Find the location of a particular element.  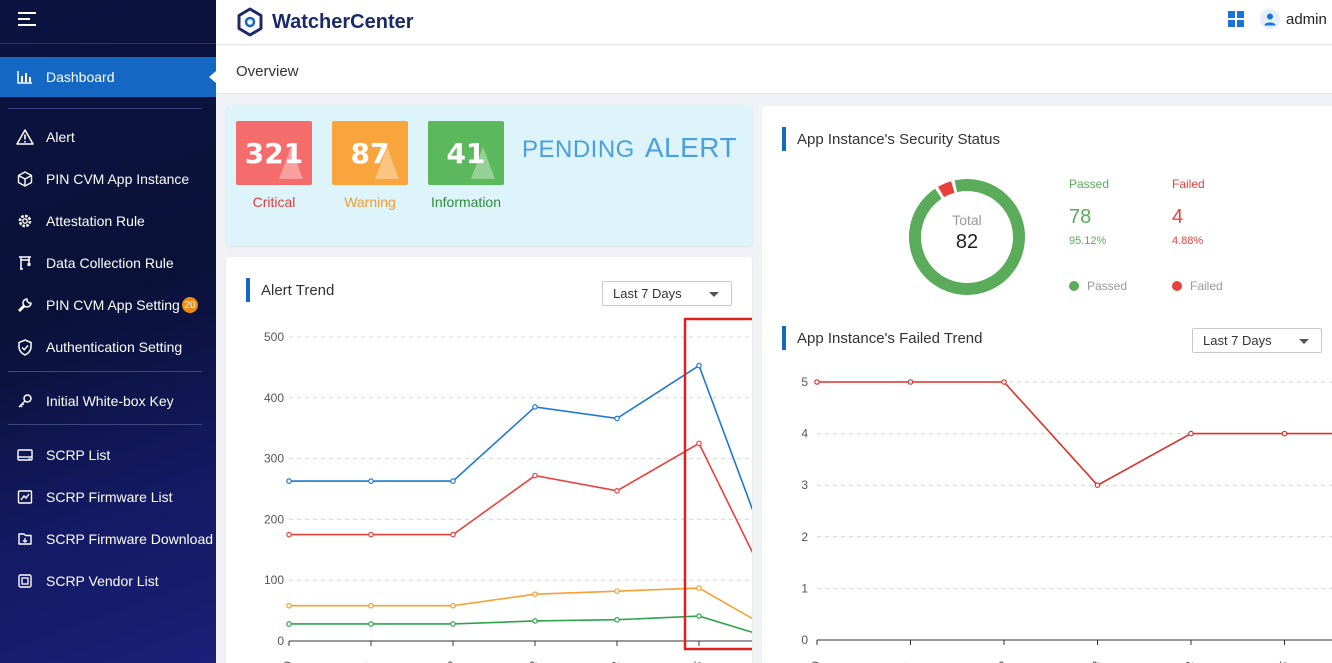

sidebar-item-label: Authentication Setting is located at coordinates (114, 347).